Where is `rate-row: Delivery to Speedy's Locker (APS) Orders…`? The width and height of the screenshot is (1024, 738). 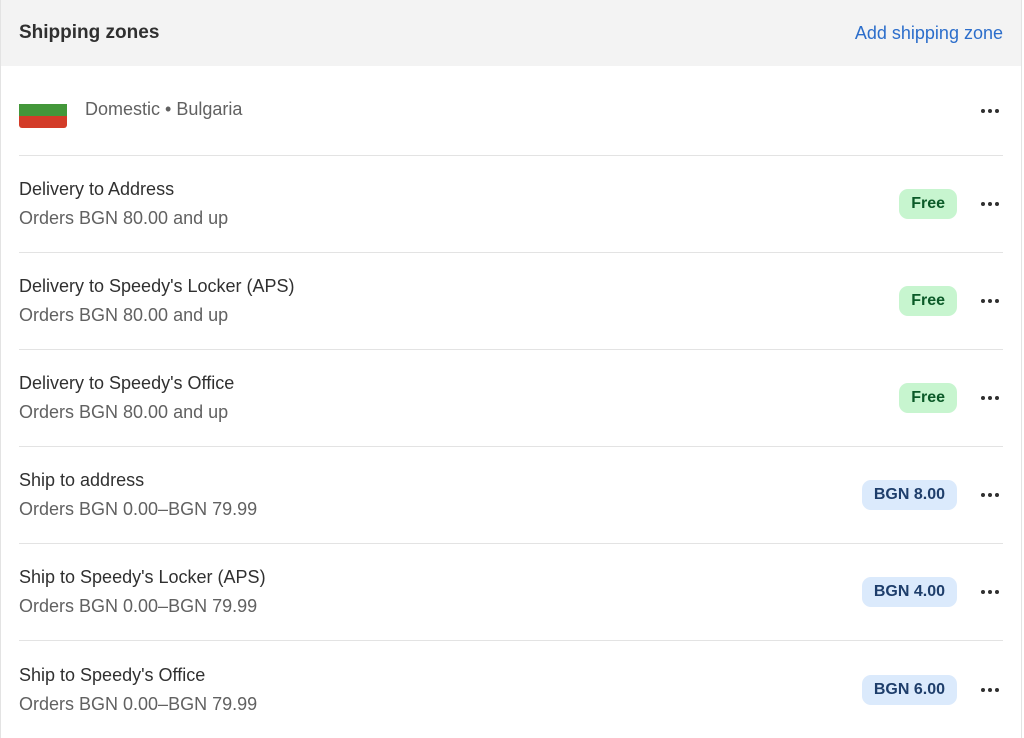
rate-row: Delivery to Speedy's Locker (APS) Orders… is located at coordinates (511, 301).